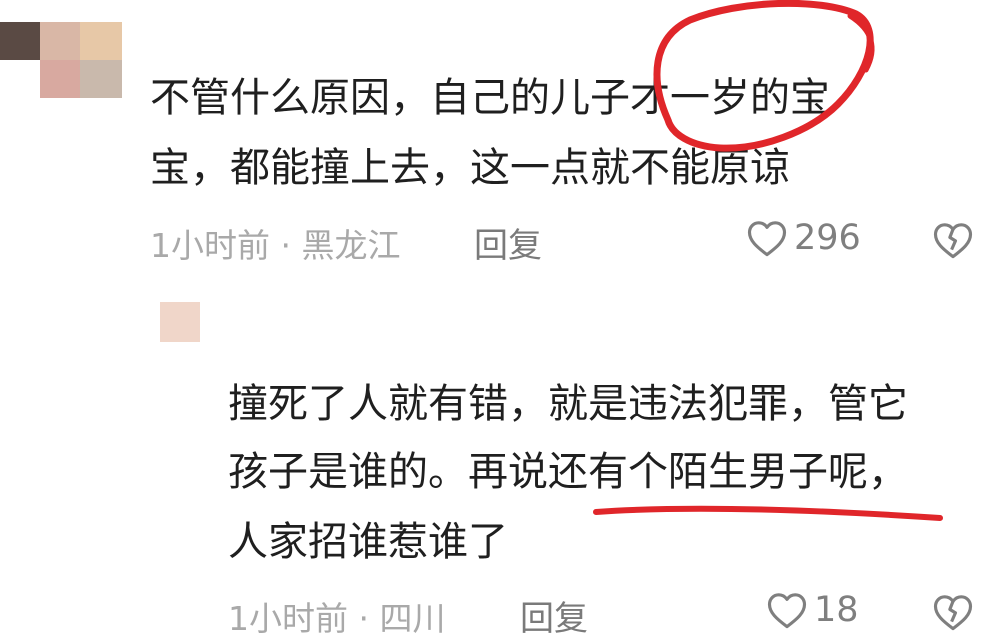 The height and width of the screenshot is (640, 994). I want to click on comment-text-line: 撞死了人就有错，就是违法犯罪，管它, so click(568, 404).